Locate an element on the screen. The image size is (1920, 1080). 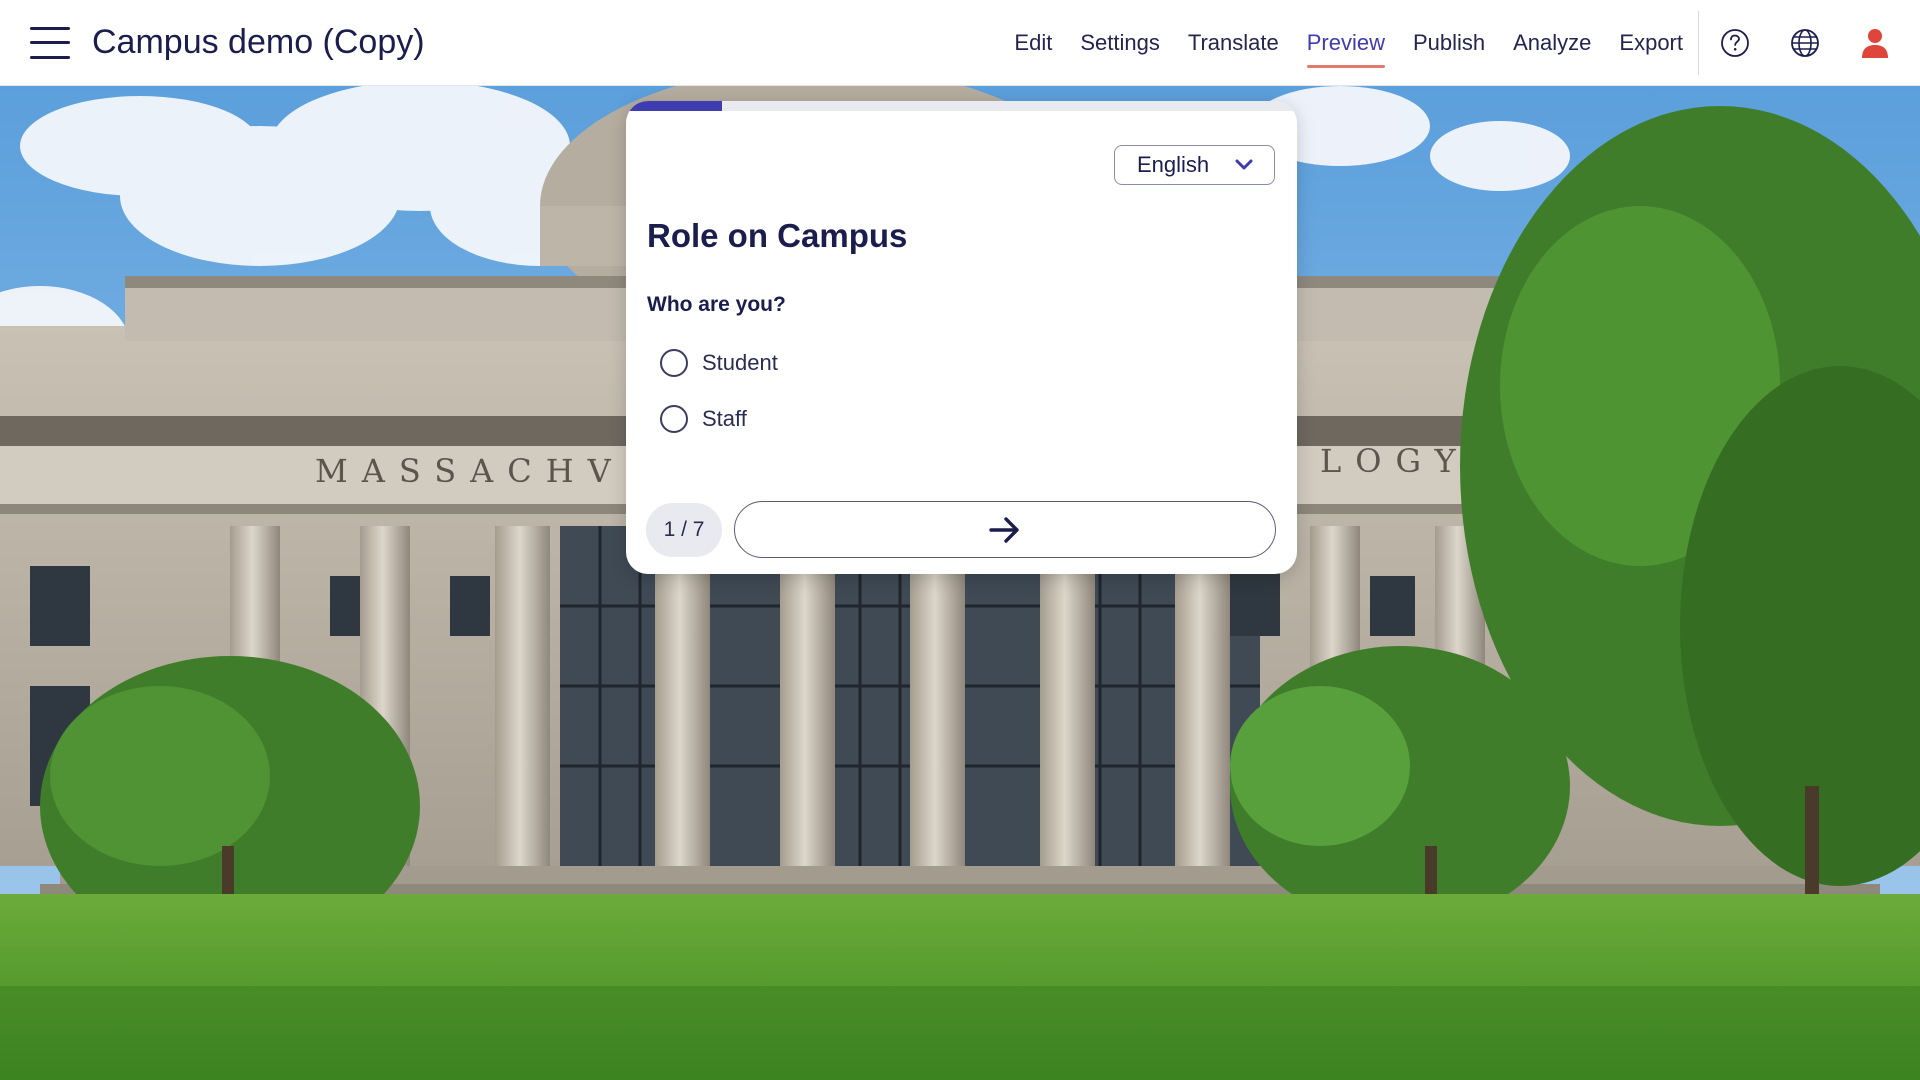
building-inscription-right: LOGY is located at coordinates (1395, 461).